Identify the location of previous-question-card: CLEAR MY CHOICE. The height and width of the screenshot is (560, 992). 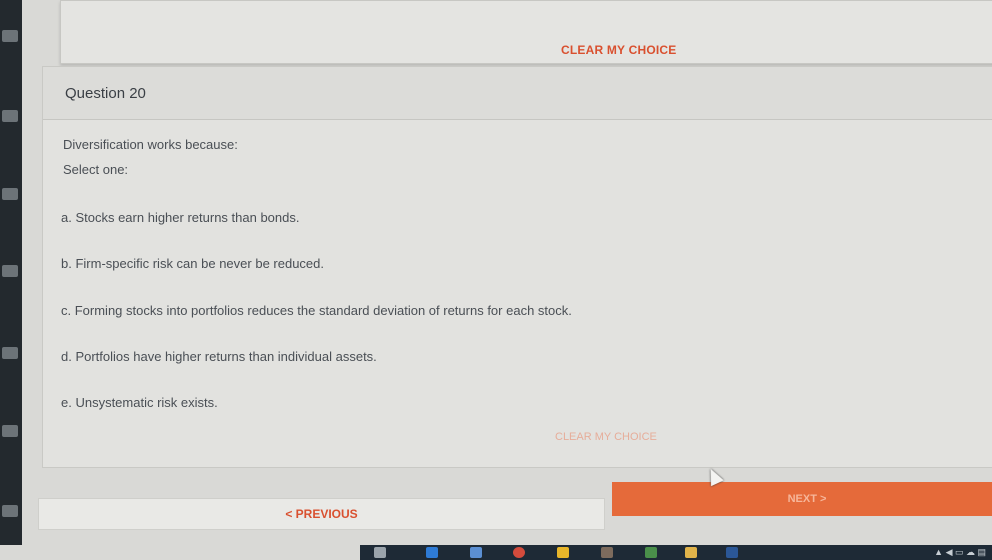
(526, 32).